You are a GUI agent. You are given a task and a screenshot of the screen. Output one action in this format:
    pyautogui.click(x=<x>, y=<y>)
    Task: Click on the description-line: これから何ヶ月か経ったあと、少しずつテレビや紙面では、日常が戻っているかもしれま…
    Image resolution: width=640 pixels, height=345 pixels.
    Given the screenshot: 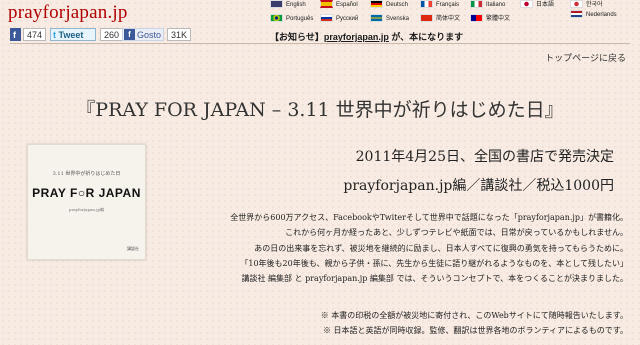 What is the action you would take?
    pyautogui.click(x=456, y=233)
    